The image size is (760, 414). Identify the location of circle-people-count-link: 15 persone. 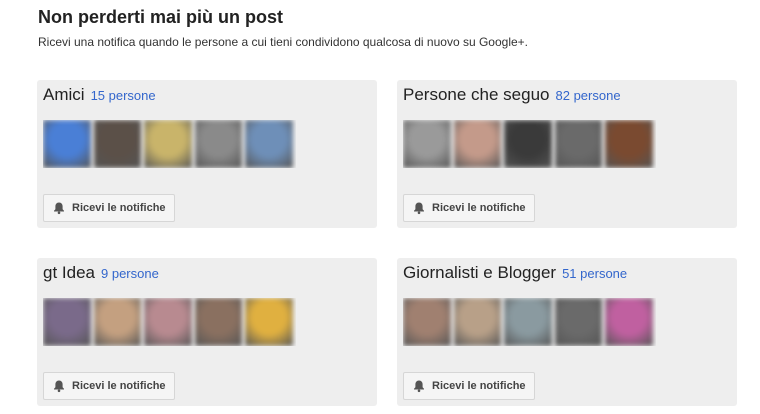
(123, 95).